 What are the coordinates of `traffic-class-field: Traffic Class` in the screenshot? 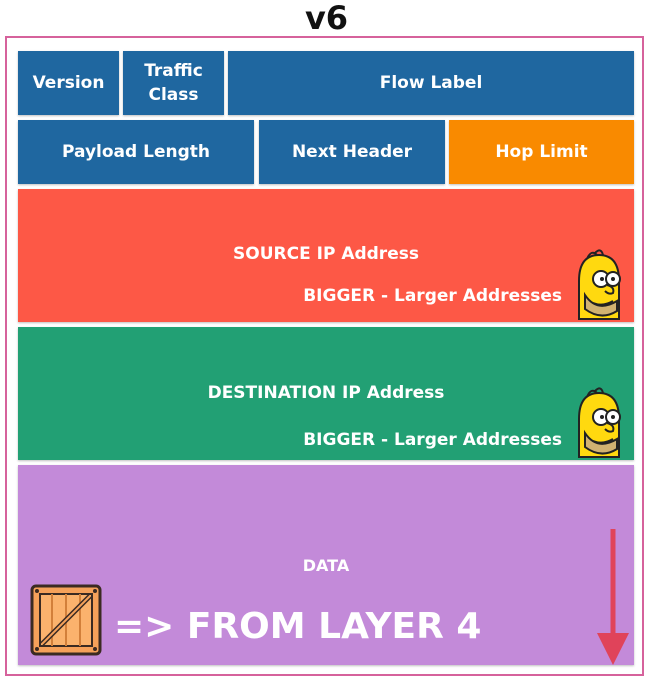 It's located at (173, 83).